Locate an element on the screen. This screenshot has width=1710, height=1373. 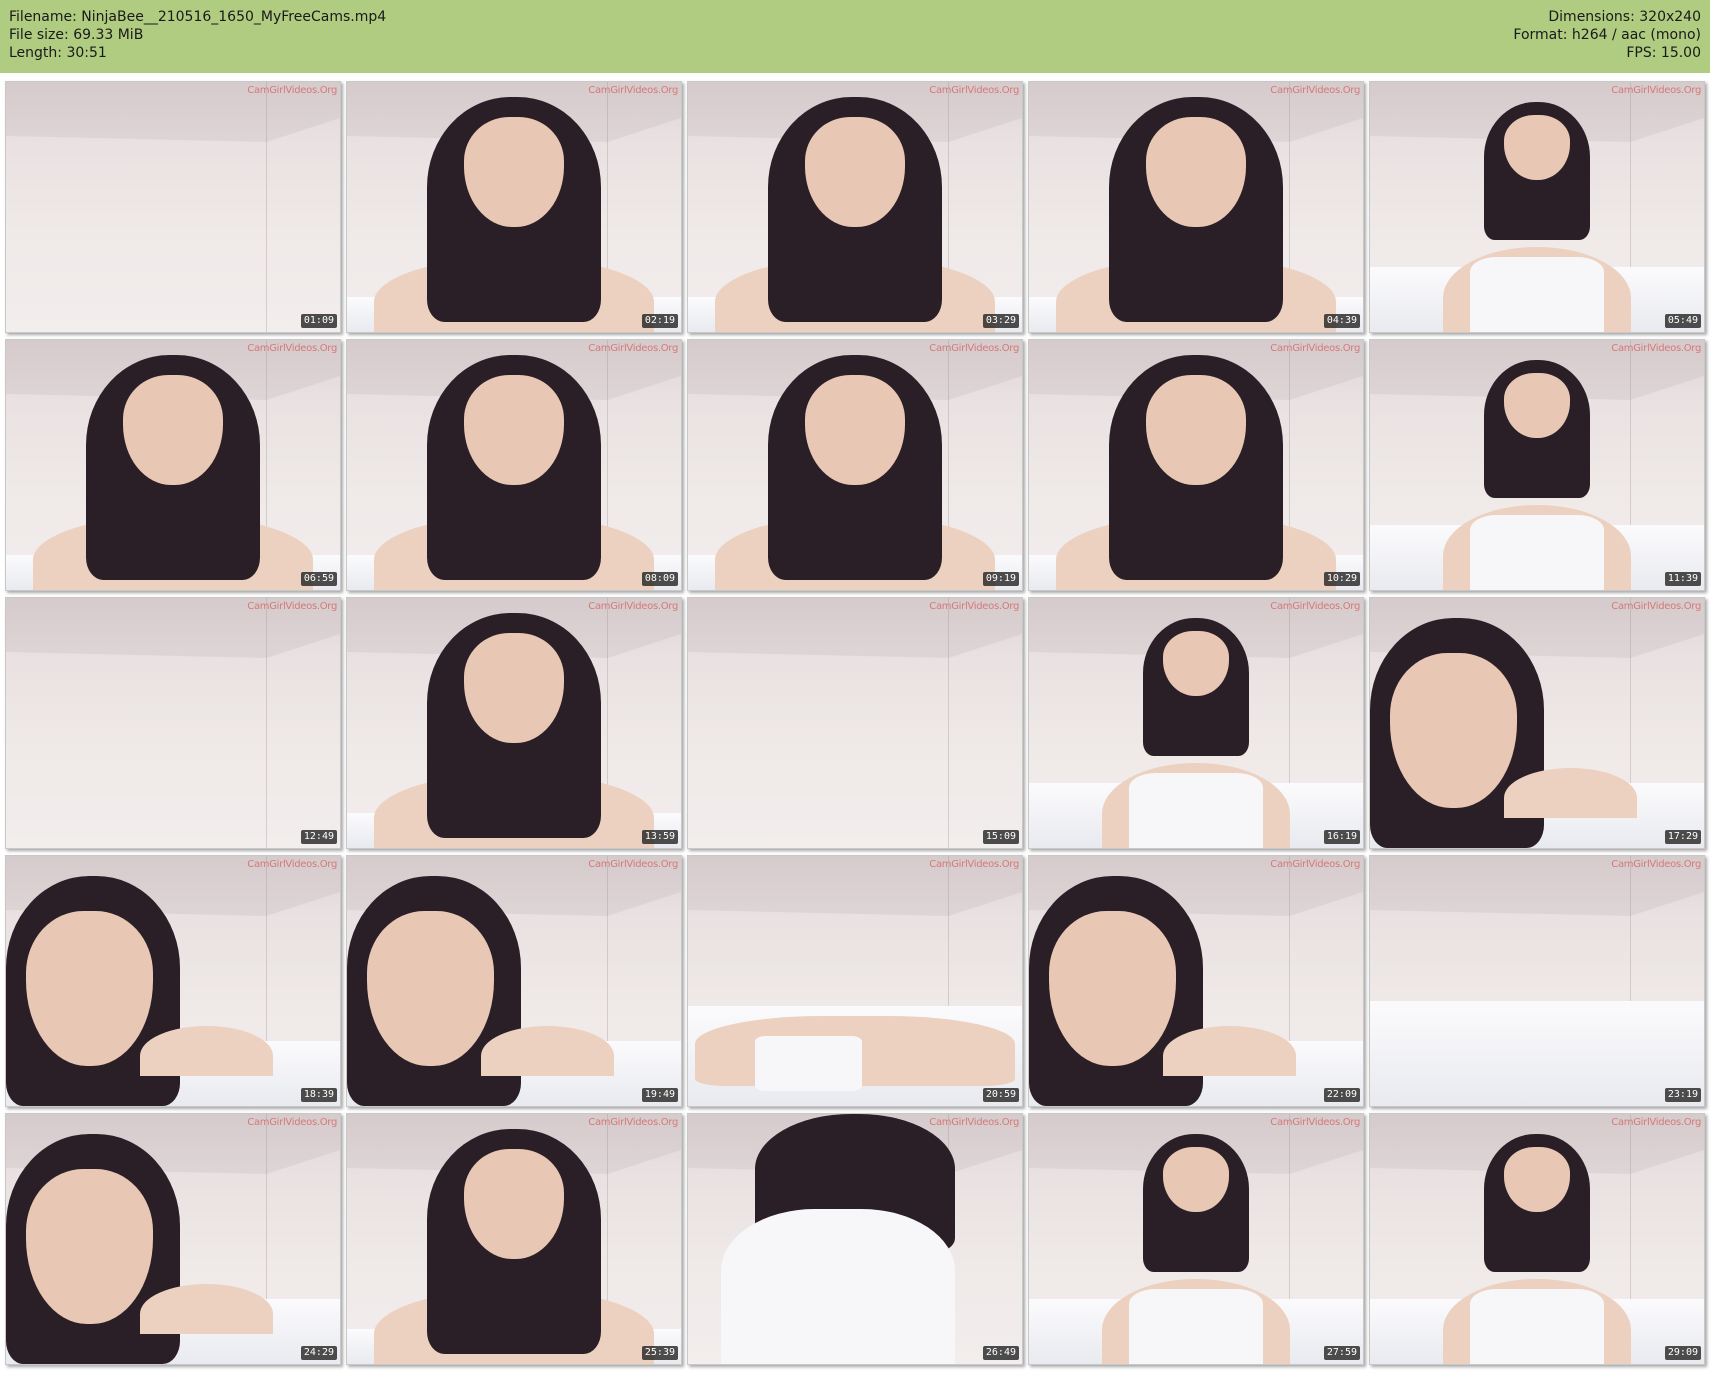
thumbnail-timestamp: 15:09 is located at coordinates (1000, 837).